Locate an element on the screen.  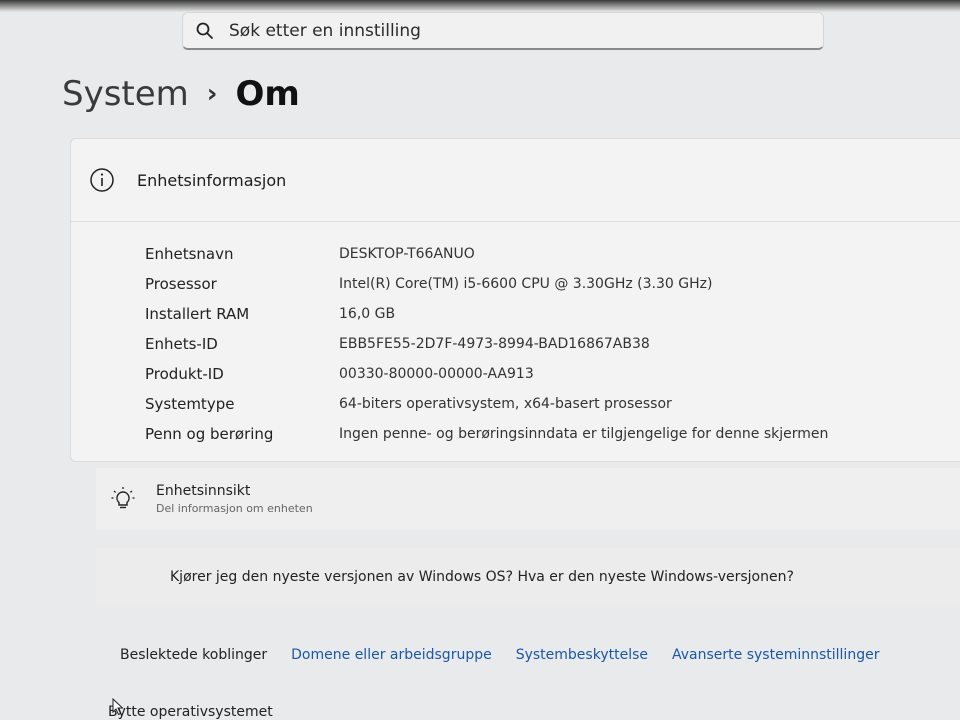
spec-row-ram: Installert RAM 16,0 GB is located at coordinates (486, 314).